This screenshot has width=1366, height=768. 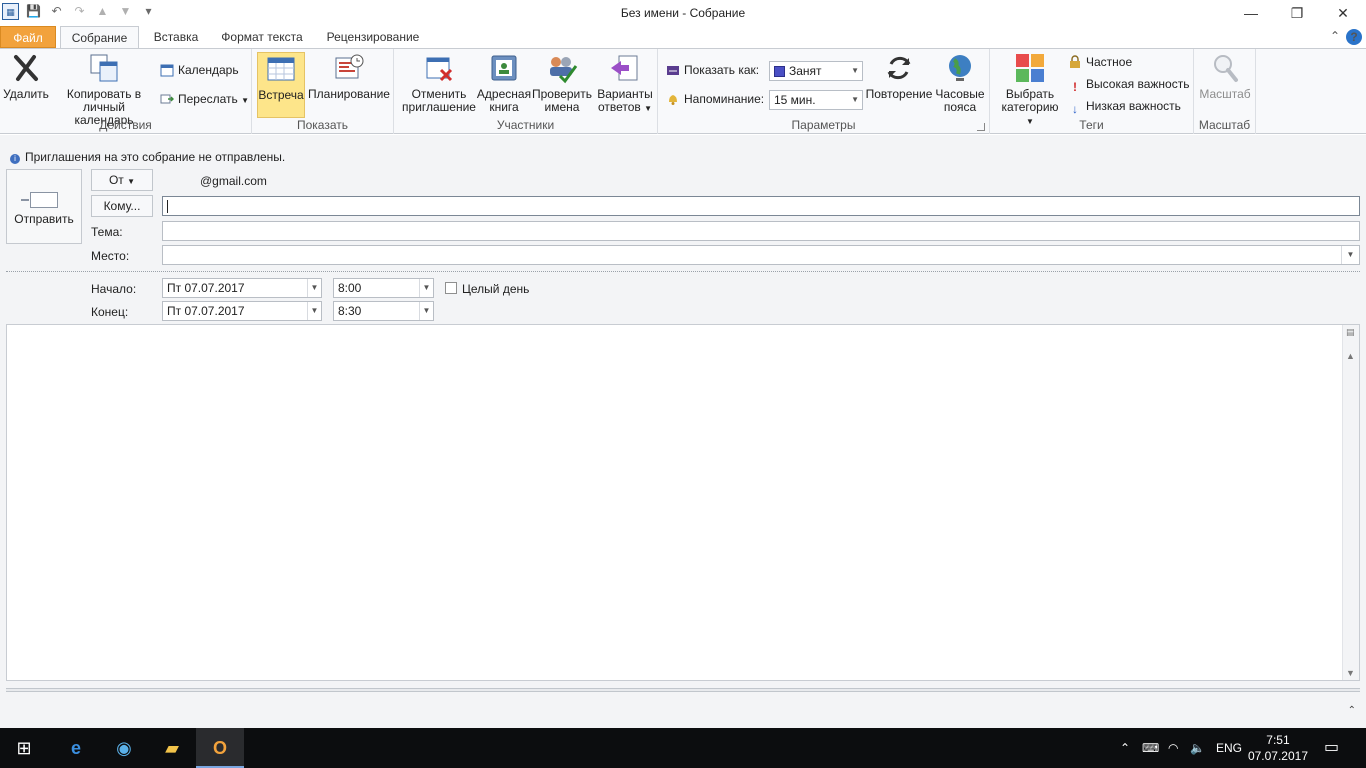 I want to click on ruler-toggle-icon: ▤, so click(x=1350, y=332).